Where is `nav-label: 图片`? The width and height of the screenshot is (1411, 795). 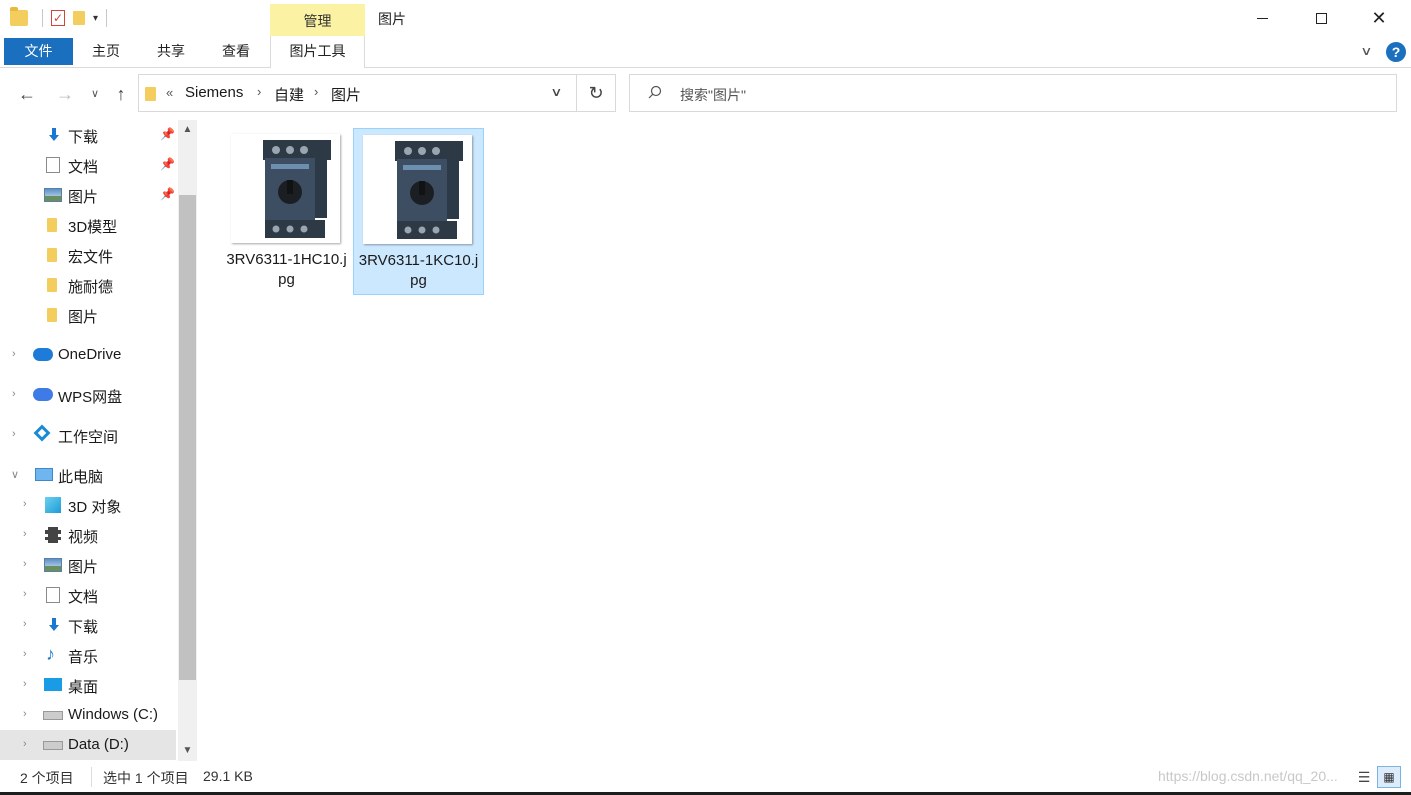 nav-label: 图片 is located at coordinates (83, 197).